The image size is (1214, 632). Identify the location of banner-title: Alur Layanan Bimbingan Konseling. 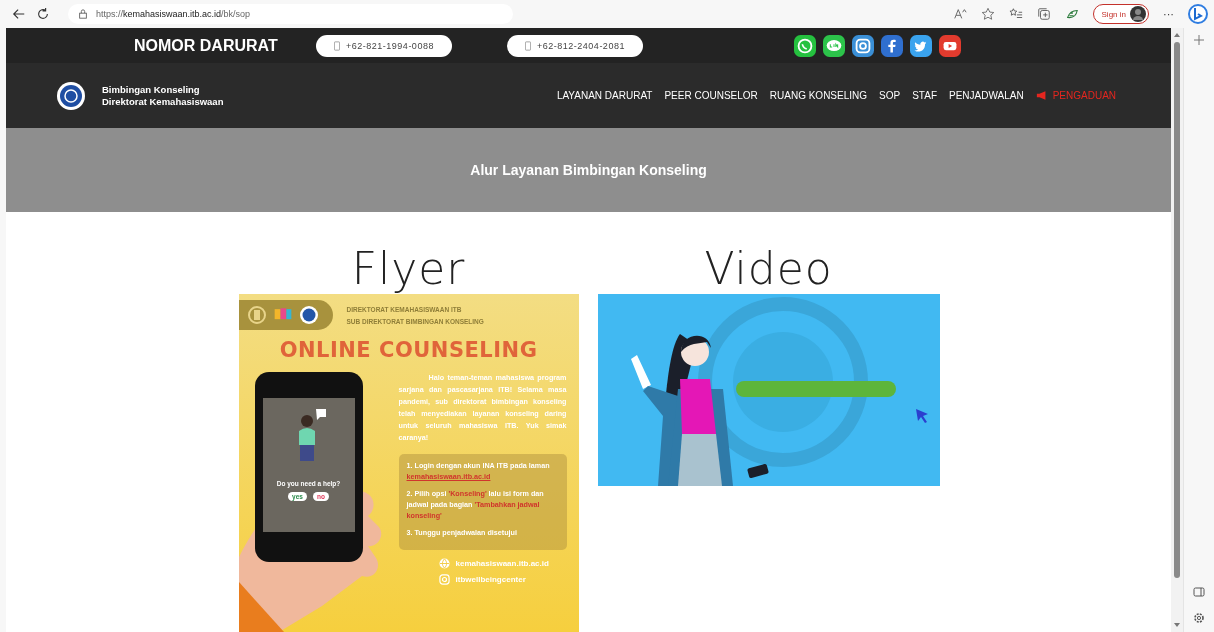
(588, 170).